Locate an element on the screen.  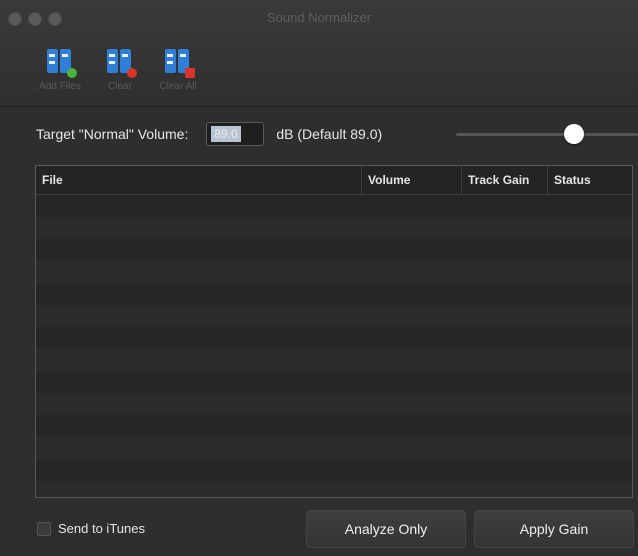
column-header-track-gain: Track Gain is located at coordinates (505, 180).